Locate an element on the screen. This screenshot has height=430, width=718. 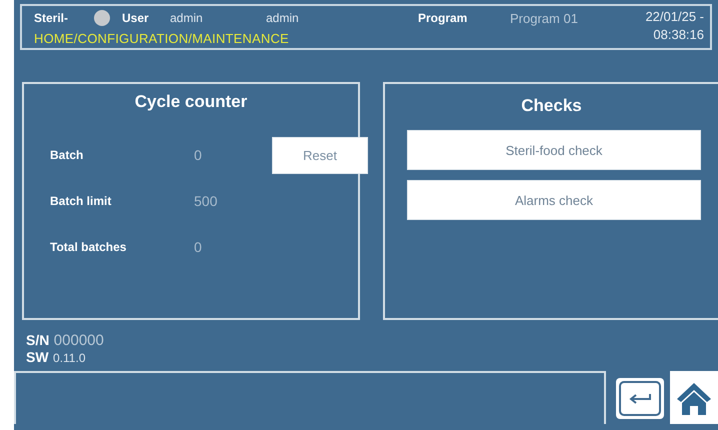
panel-title: Cycle counter is located at coordinates (191, 102).